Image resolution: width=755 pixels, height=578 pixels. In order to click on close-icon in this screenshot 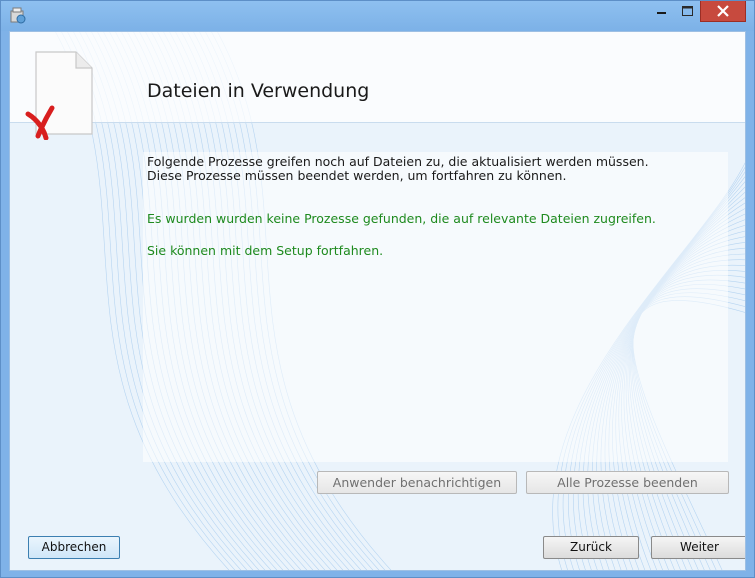, I will do `click(723, 11)`.